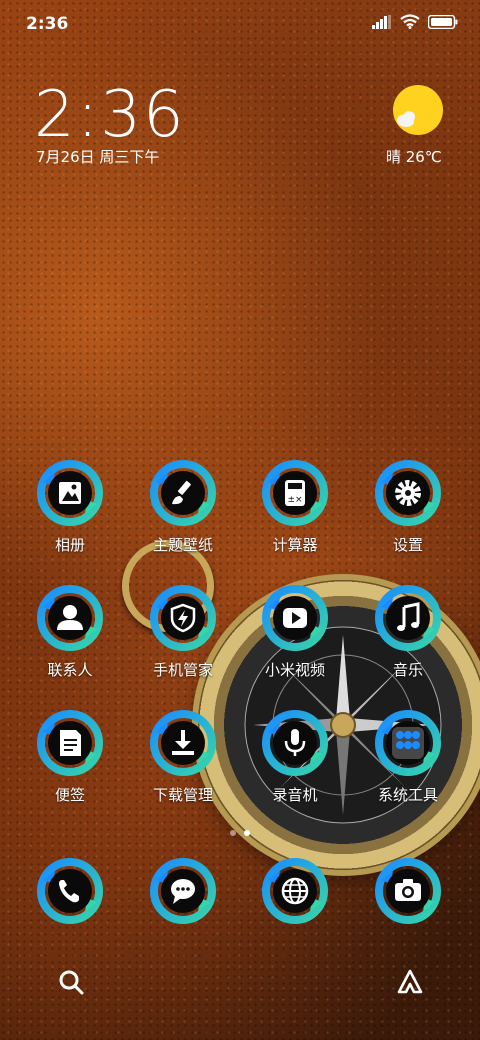 The width and height of the screenshot is (480, 1040). What do you see at coordinates (70, 743) in the screenshot?
I see `note-icon` at bounding box center [70, 743].